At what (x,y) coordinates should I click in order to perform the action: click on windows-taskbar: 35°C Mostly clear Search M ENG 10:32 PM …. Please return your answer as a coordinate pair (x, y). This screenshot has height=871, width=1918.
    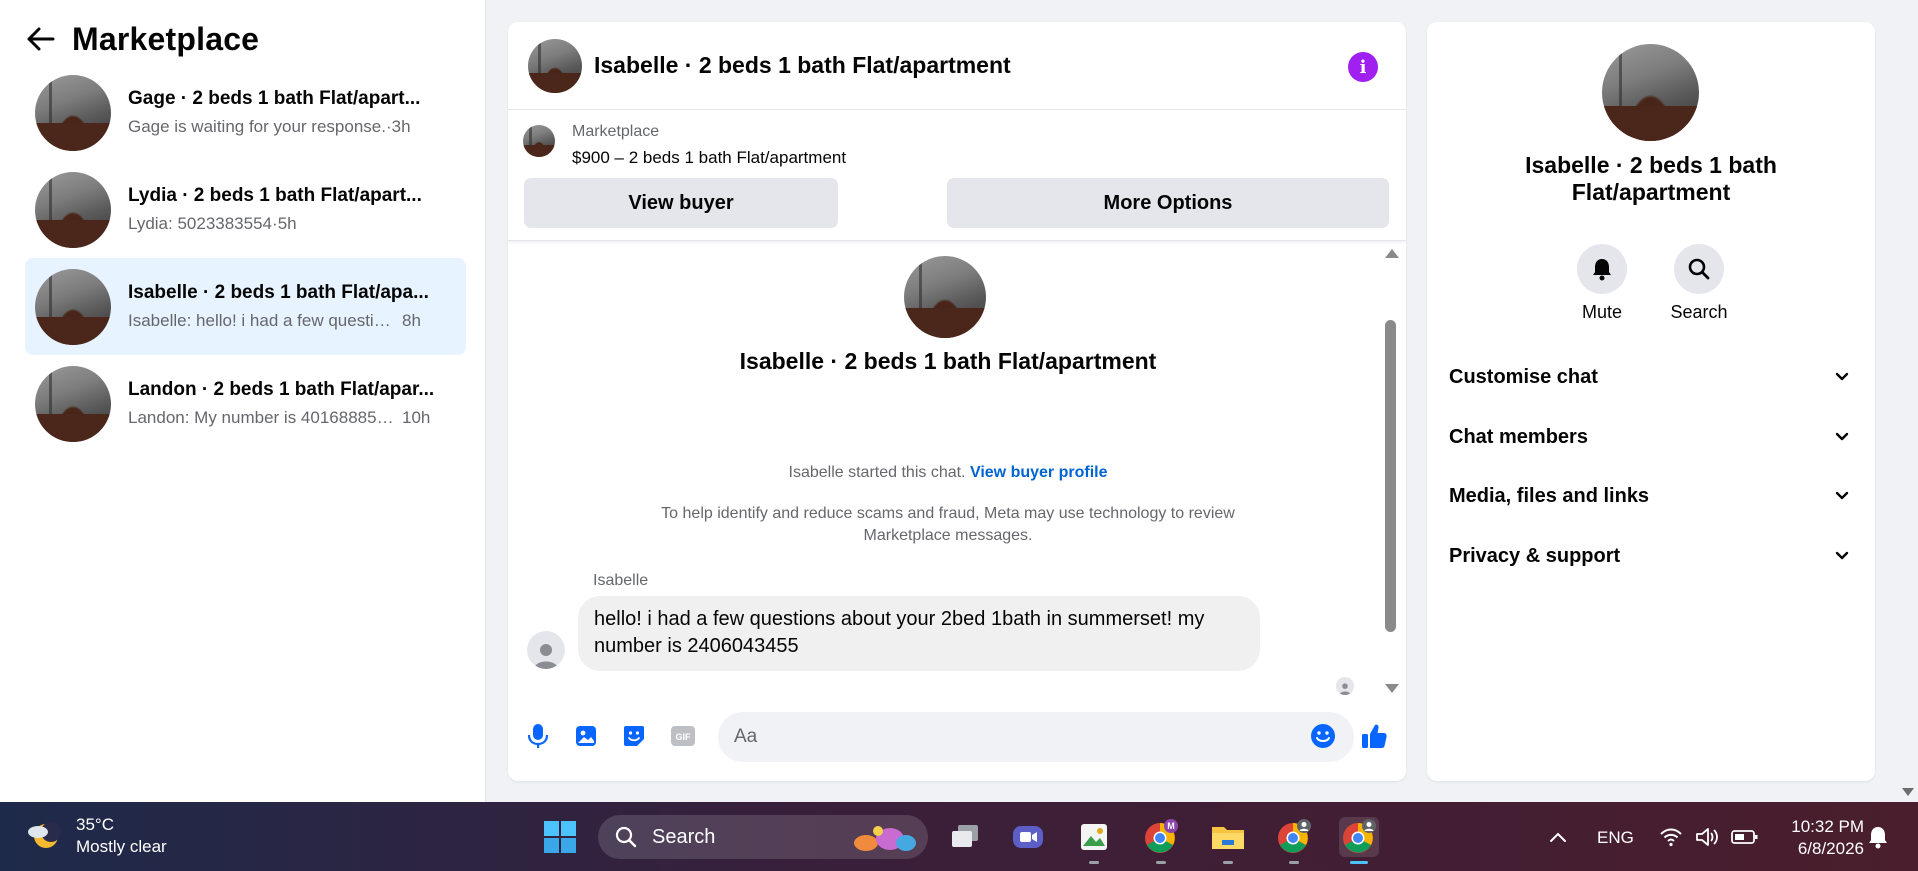
    Looking at the image, I should click on (959, 836).